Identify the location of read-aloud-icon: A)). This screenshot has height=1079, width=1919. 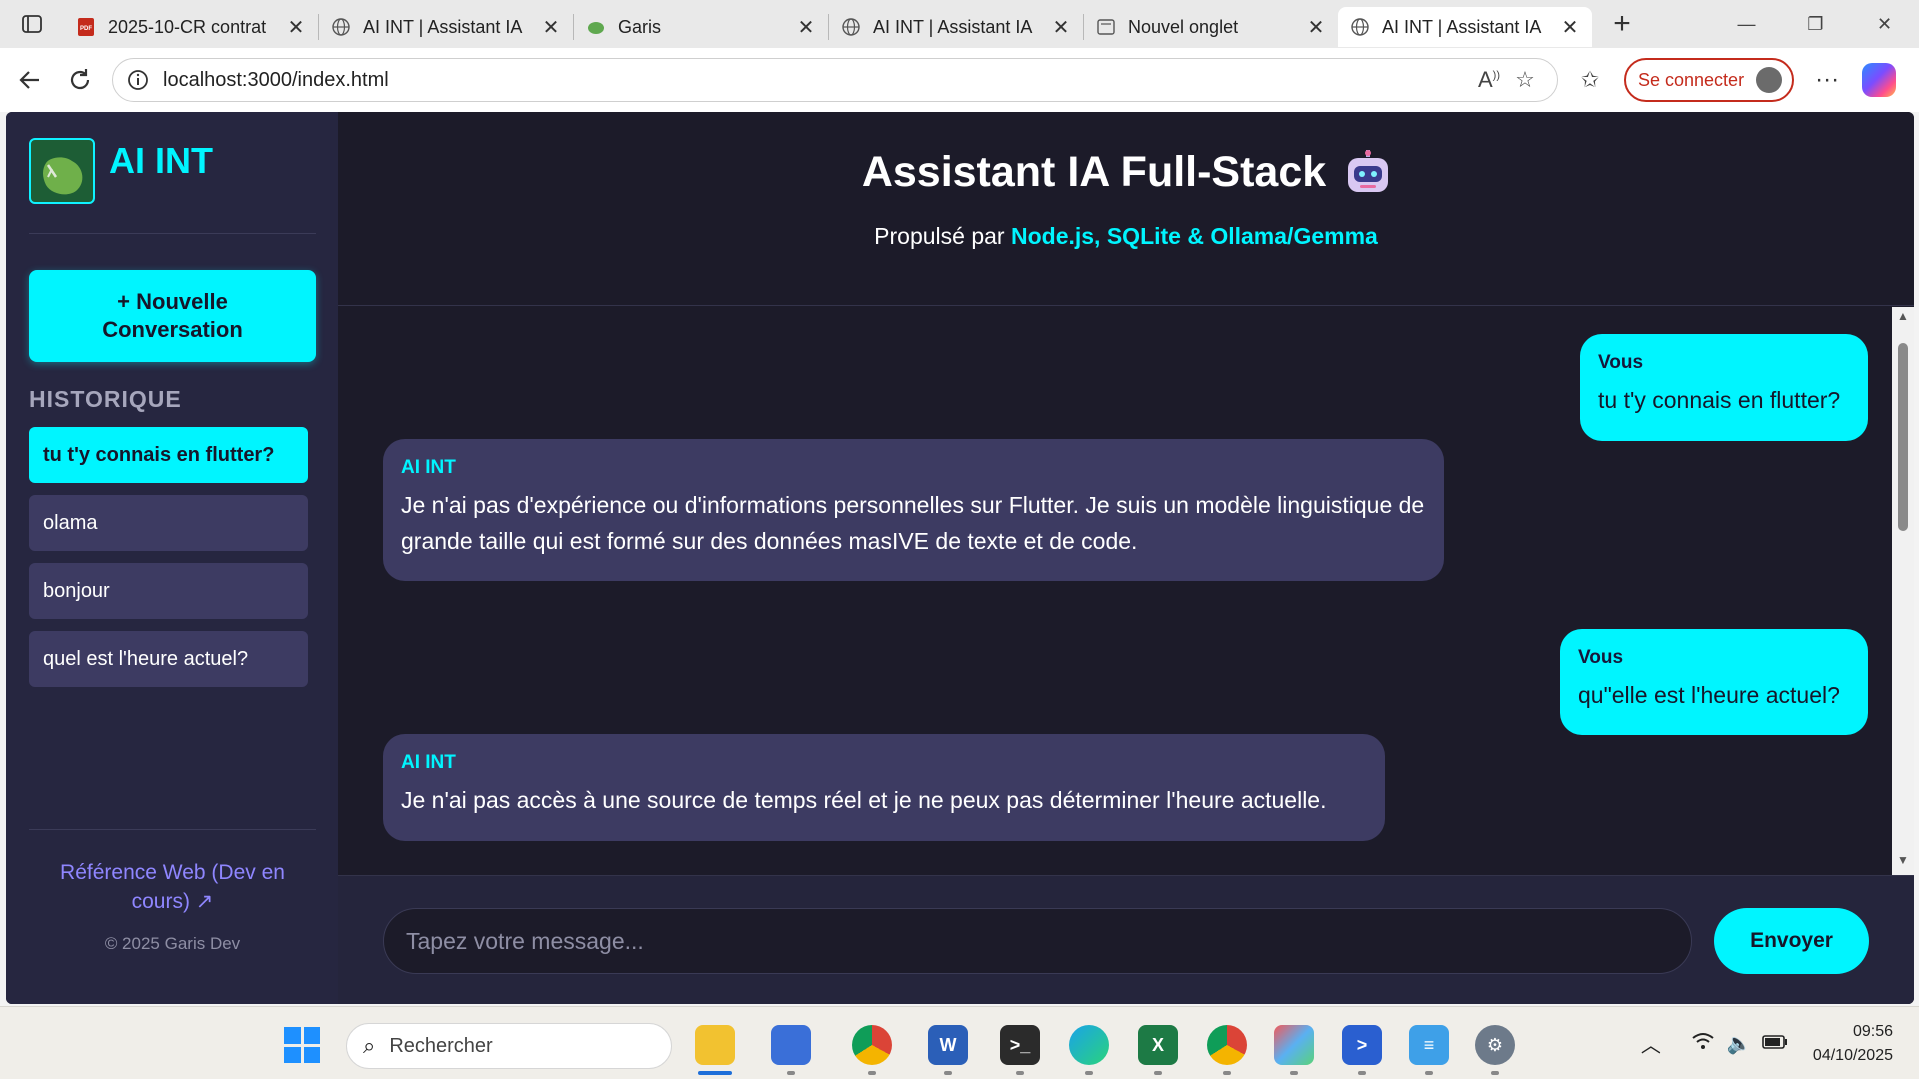
(1489, 80).